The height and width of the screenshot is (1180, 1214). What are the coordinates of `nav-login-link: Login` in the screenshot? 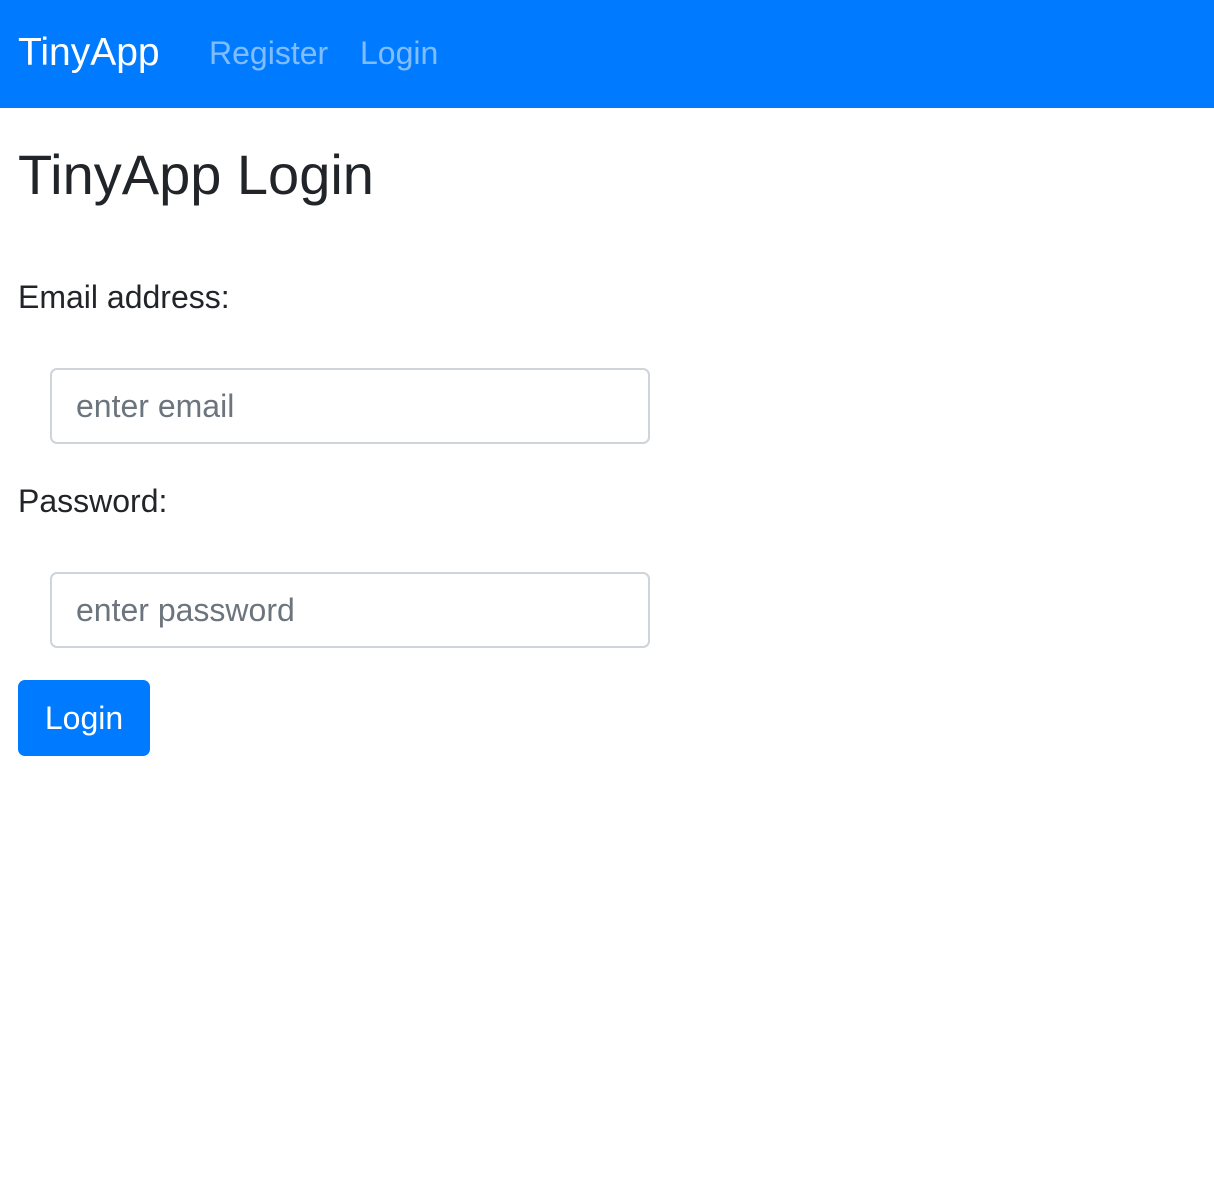 It's located at (399, 53).